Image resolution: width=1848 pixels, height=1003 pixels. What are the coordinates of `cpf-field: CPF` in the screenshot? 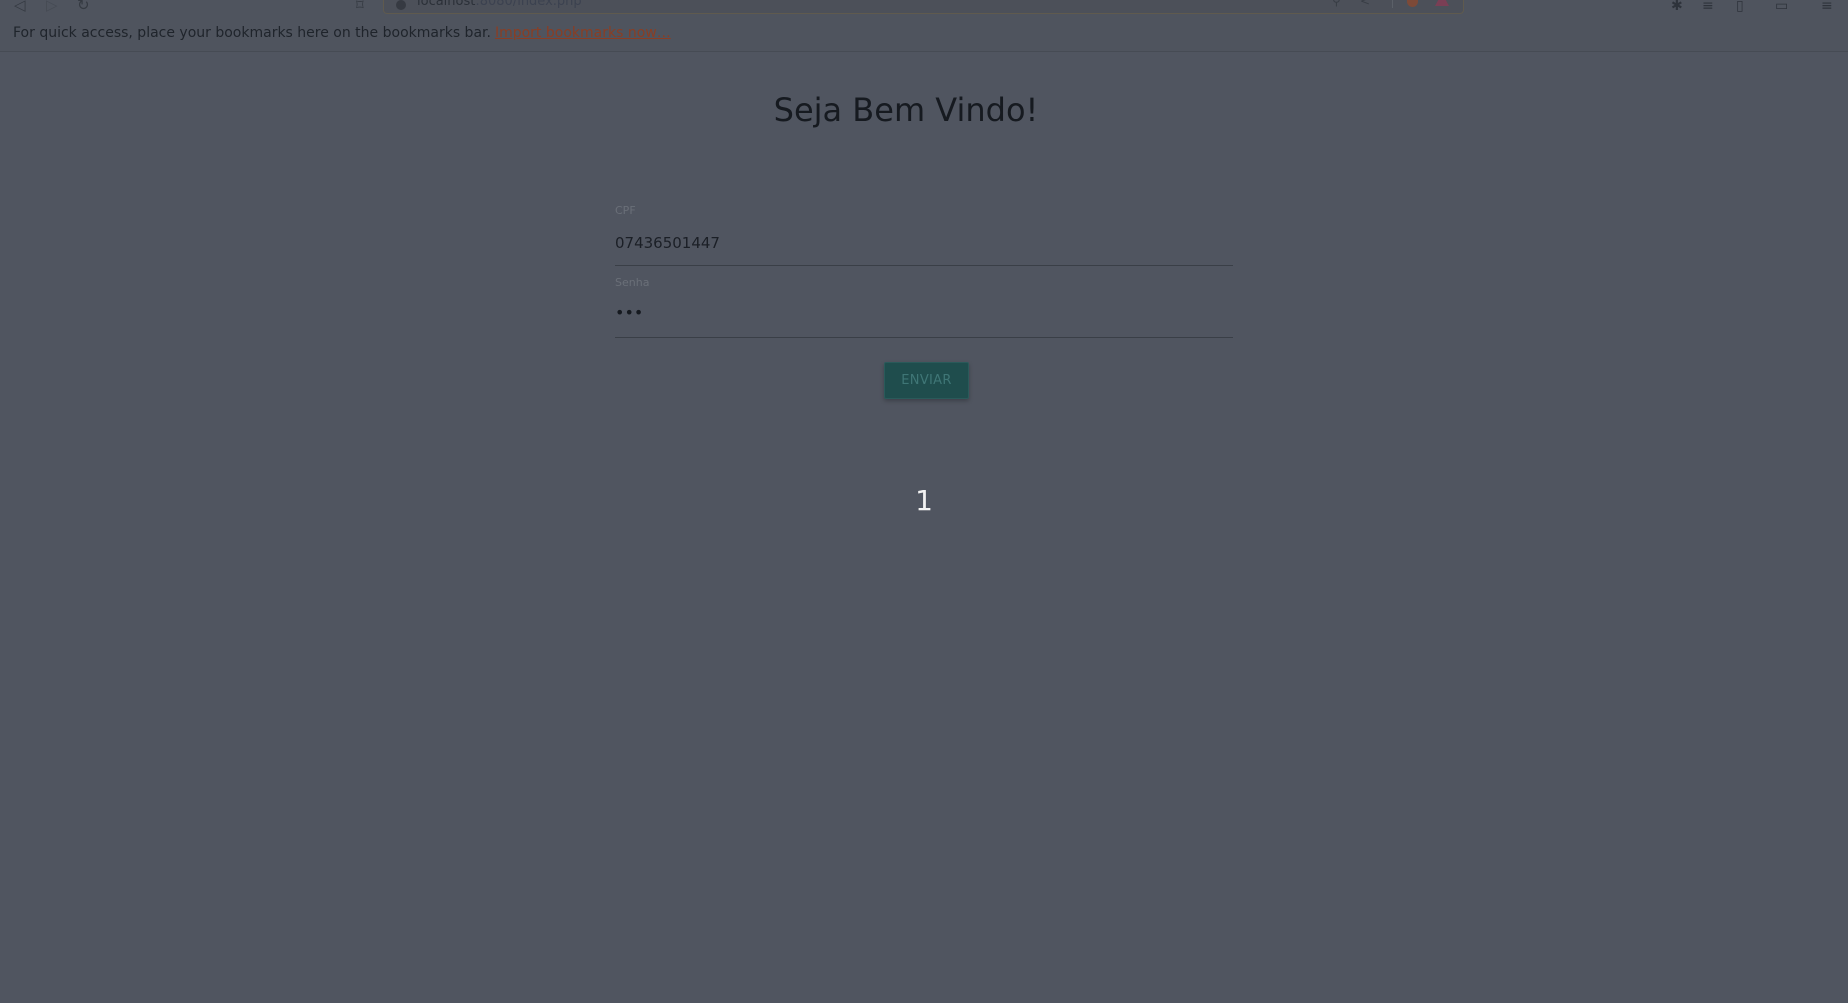 It's located at (924, 233).